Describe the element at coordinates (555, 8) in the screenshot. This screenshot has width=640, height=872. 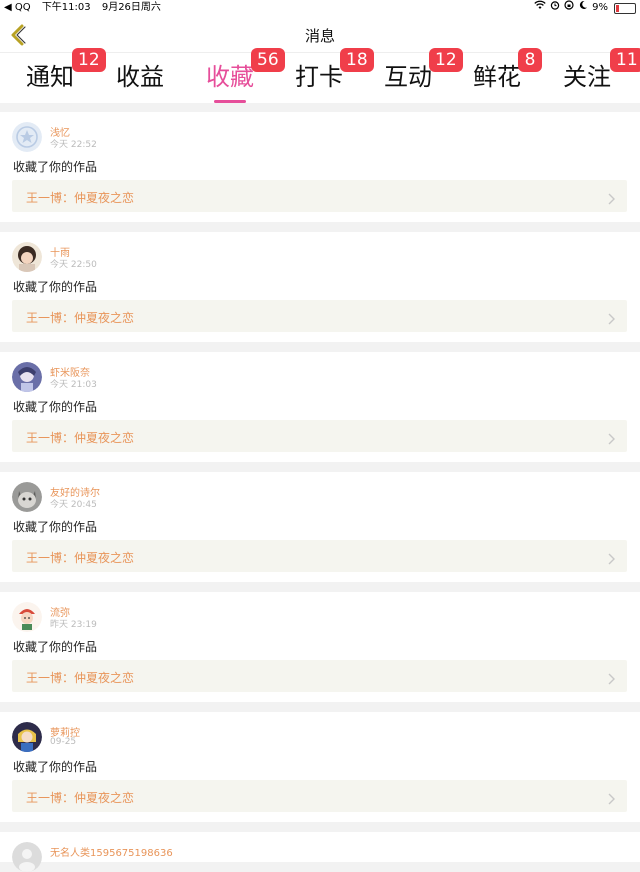
I see `alarm-icon` at that location.